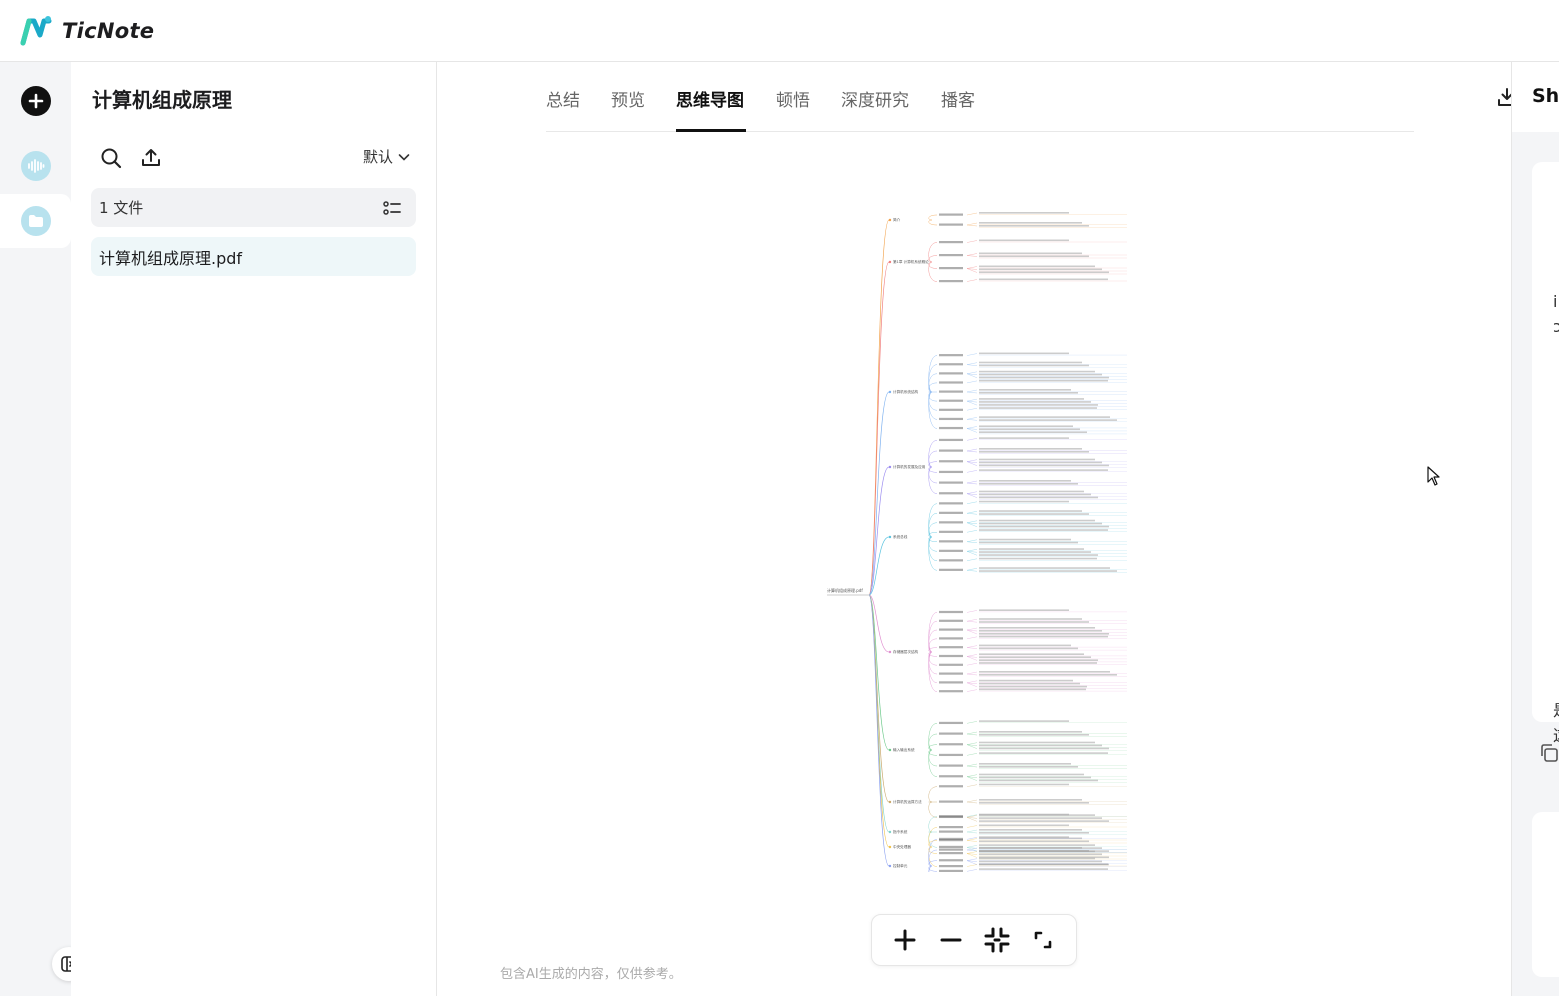 This screenshot has width=1559, height=996. I want to click on fullscreen-button, so click(1043, 940).